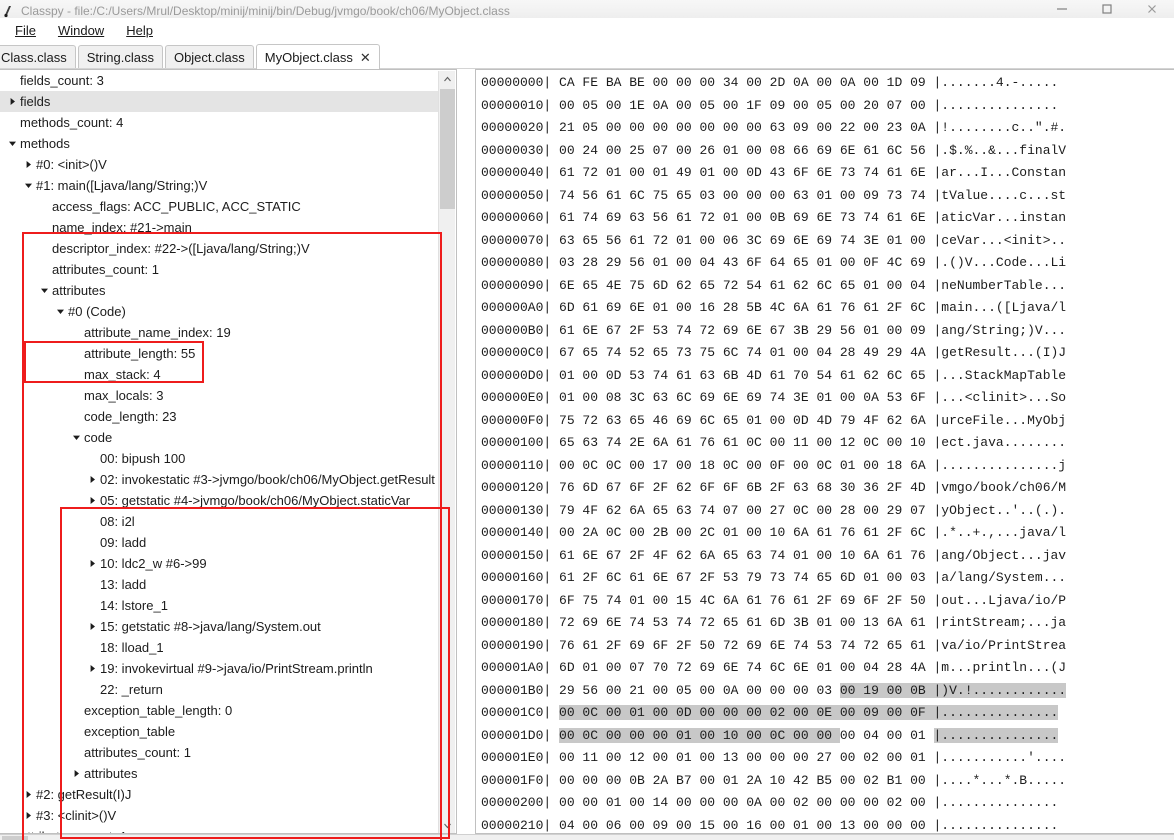  What do you see at coordinates (209, 56) in the screenshot?
I see `tab-object-class: Object.class` at bounding box center [209, 56].